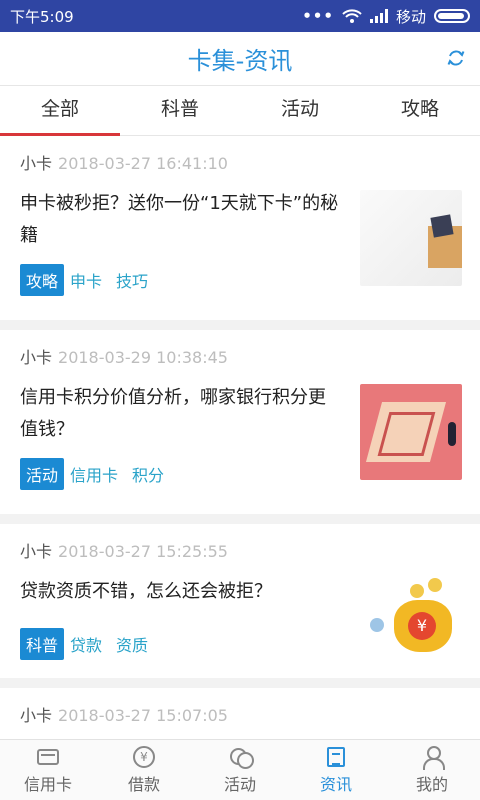 The image size is (480, 800). Describe the element at coordinates (146, 591) in the screenshot. I see `article-title: 贷款资质不错，怎么还会被拒？` at that location.